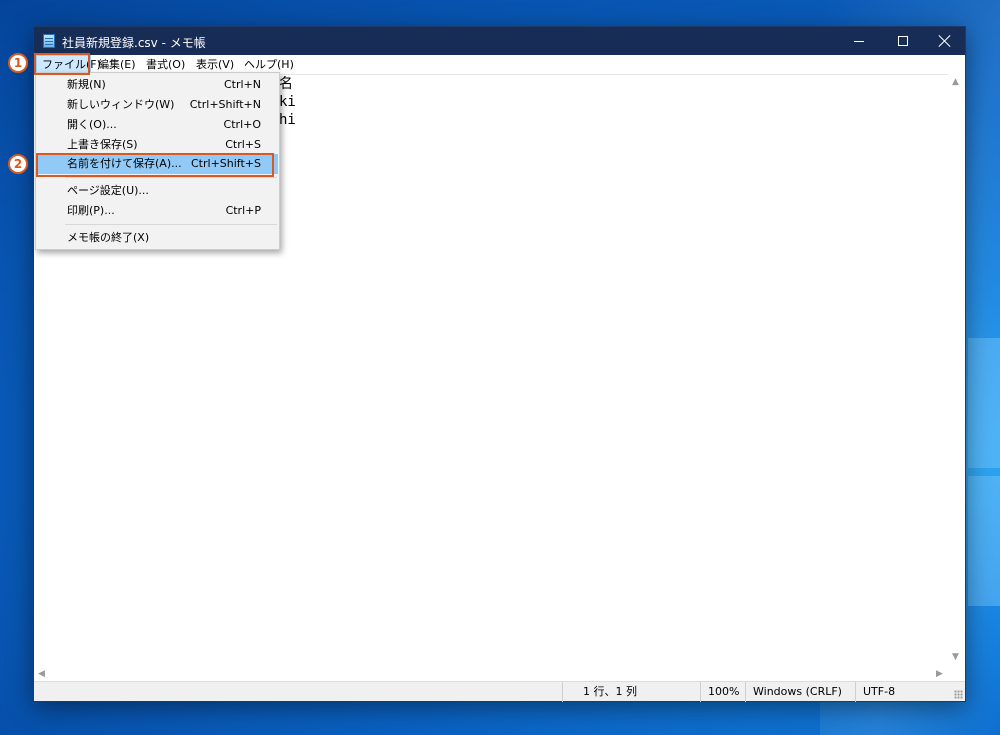 Image resolution: width=1000 pixels, height=735 pixels. What do you see at coordinates (499, 691) in the screenshot?
I see `status-bar: 1 行、1 列 100% Windows (CRLF) UTF-8` at bounding box center [499, 691].